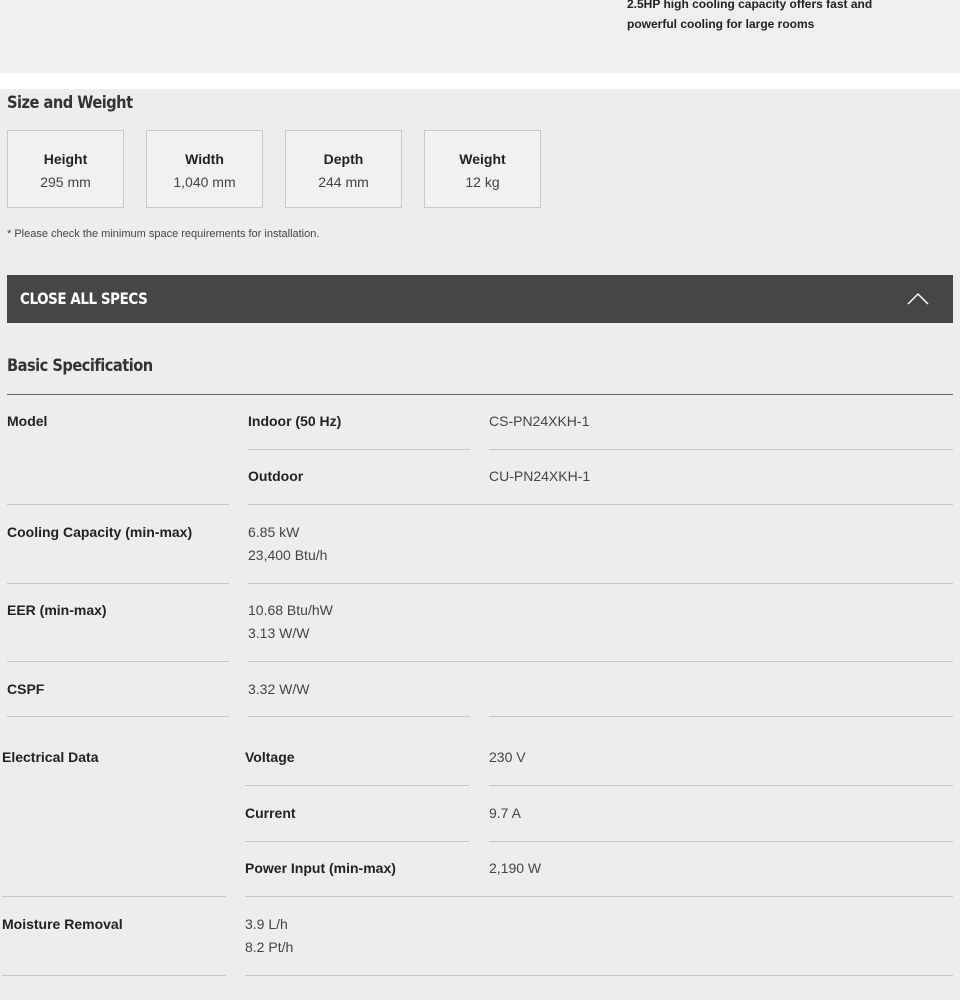  I want to click on chevron-up-icon, so click(918, 298).